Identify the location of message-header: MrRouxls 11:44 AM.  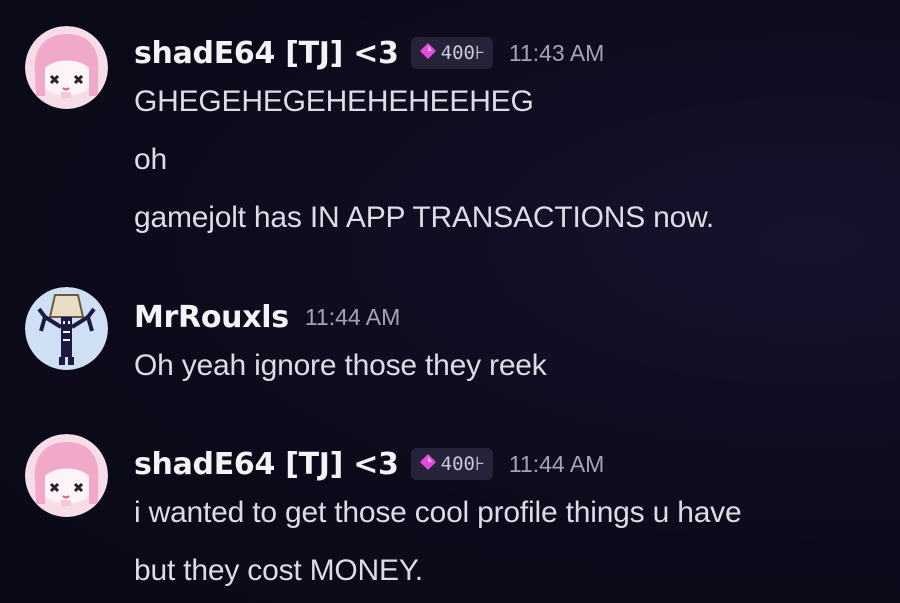
(512, 317).